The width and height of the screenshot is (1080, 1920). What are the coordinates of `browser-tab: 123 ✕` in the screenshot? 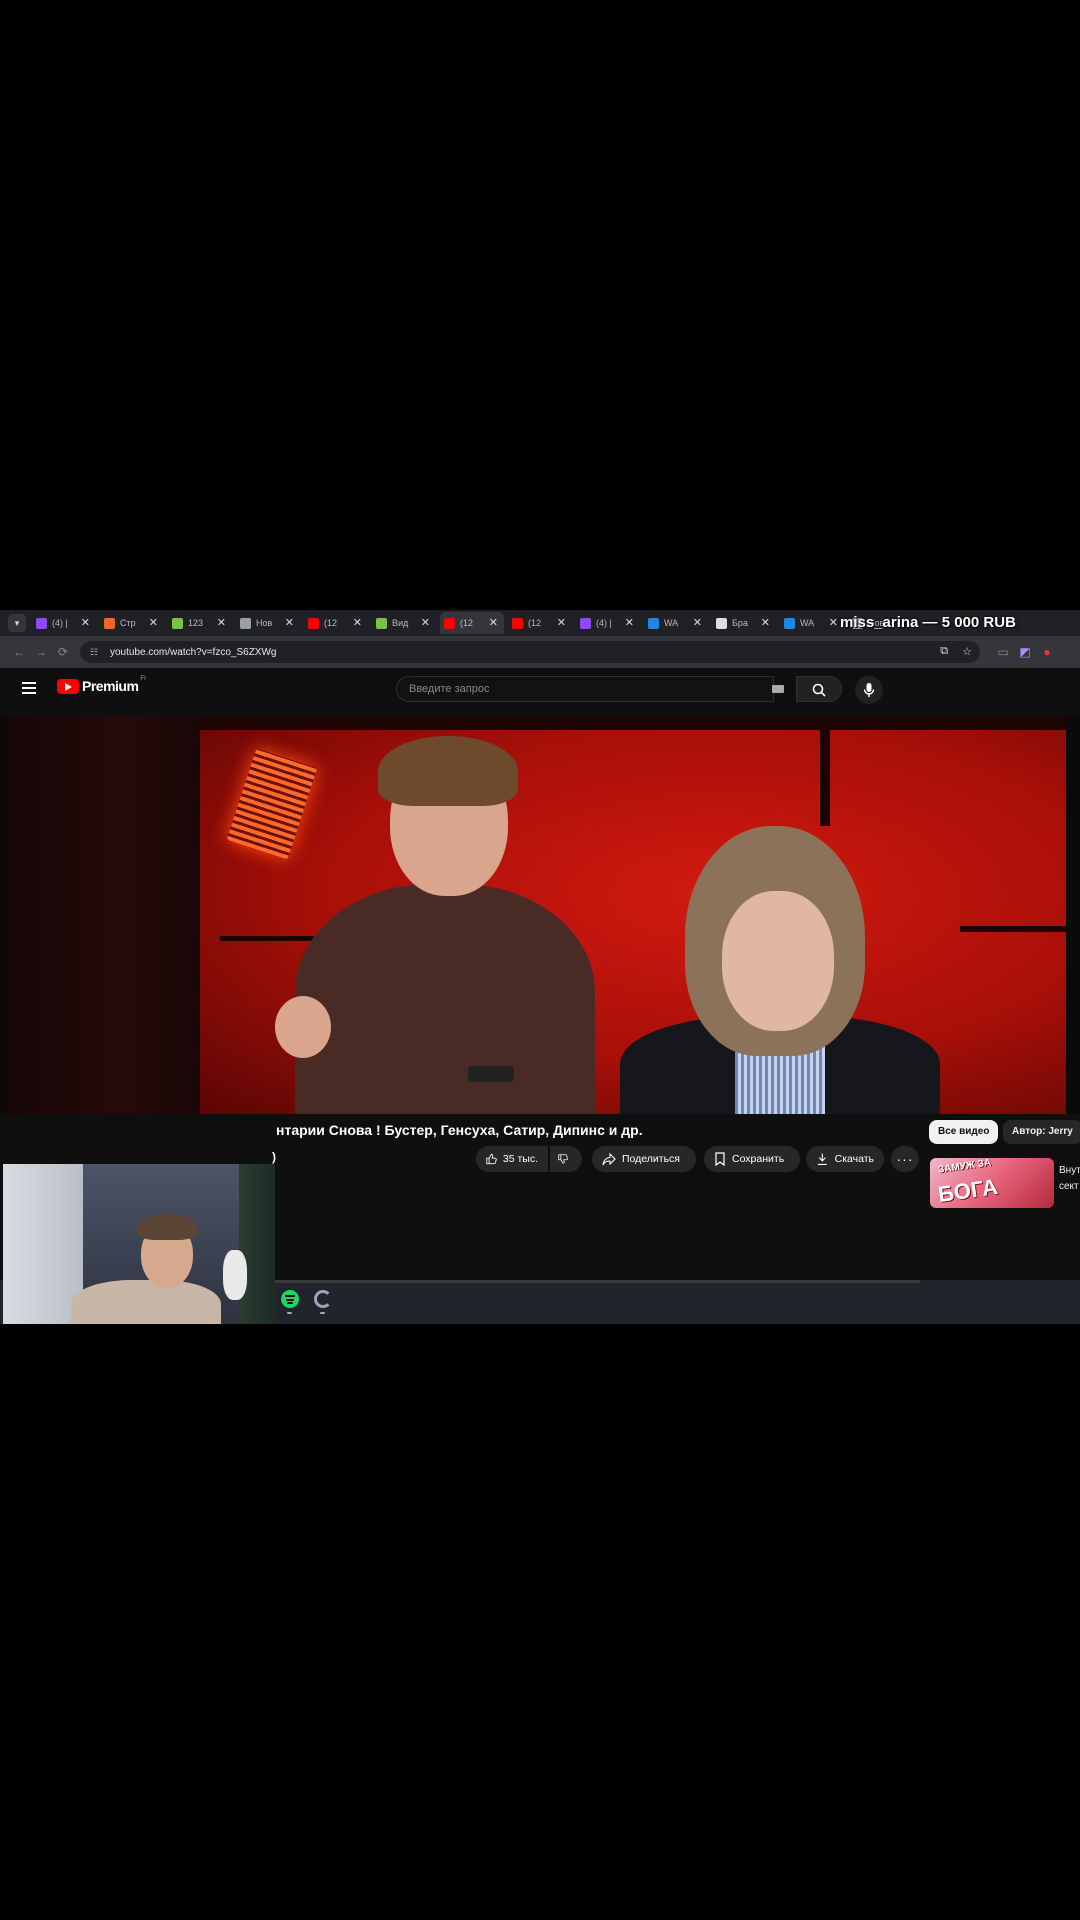 It's located at (200, 623).